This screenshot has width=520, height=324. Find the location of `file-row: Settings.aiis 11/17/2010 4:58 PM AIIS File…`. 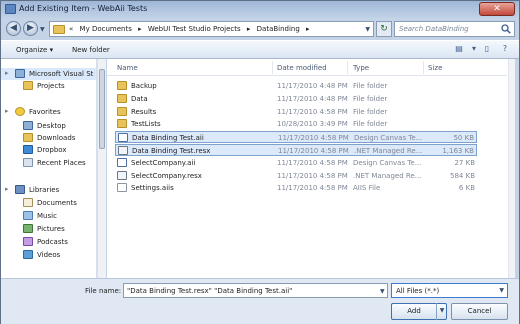

file-row: Settings.aiis 11/17/2010 4:58 PM AIIS File… is located at coordinates (296, 188).